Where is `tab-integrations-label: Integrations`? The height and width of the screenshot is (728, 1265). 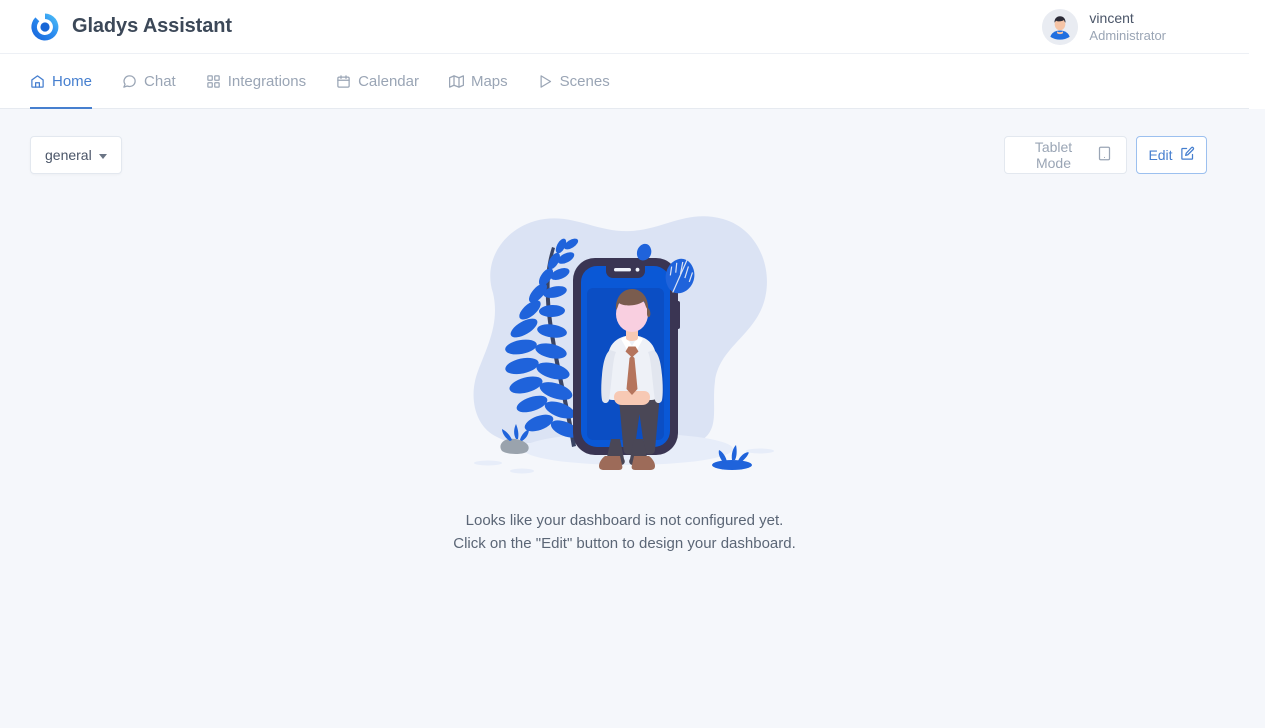 tab-integrations-label: Integrations is located at coordinates (267, 81).